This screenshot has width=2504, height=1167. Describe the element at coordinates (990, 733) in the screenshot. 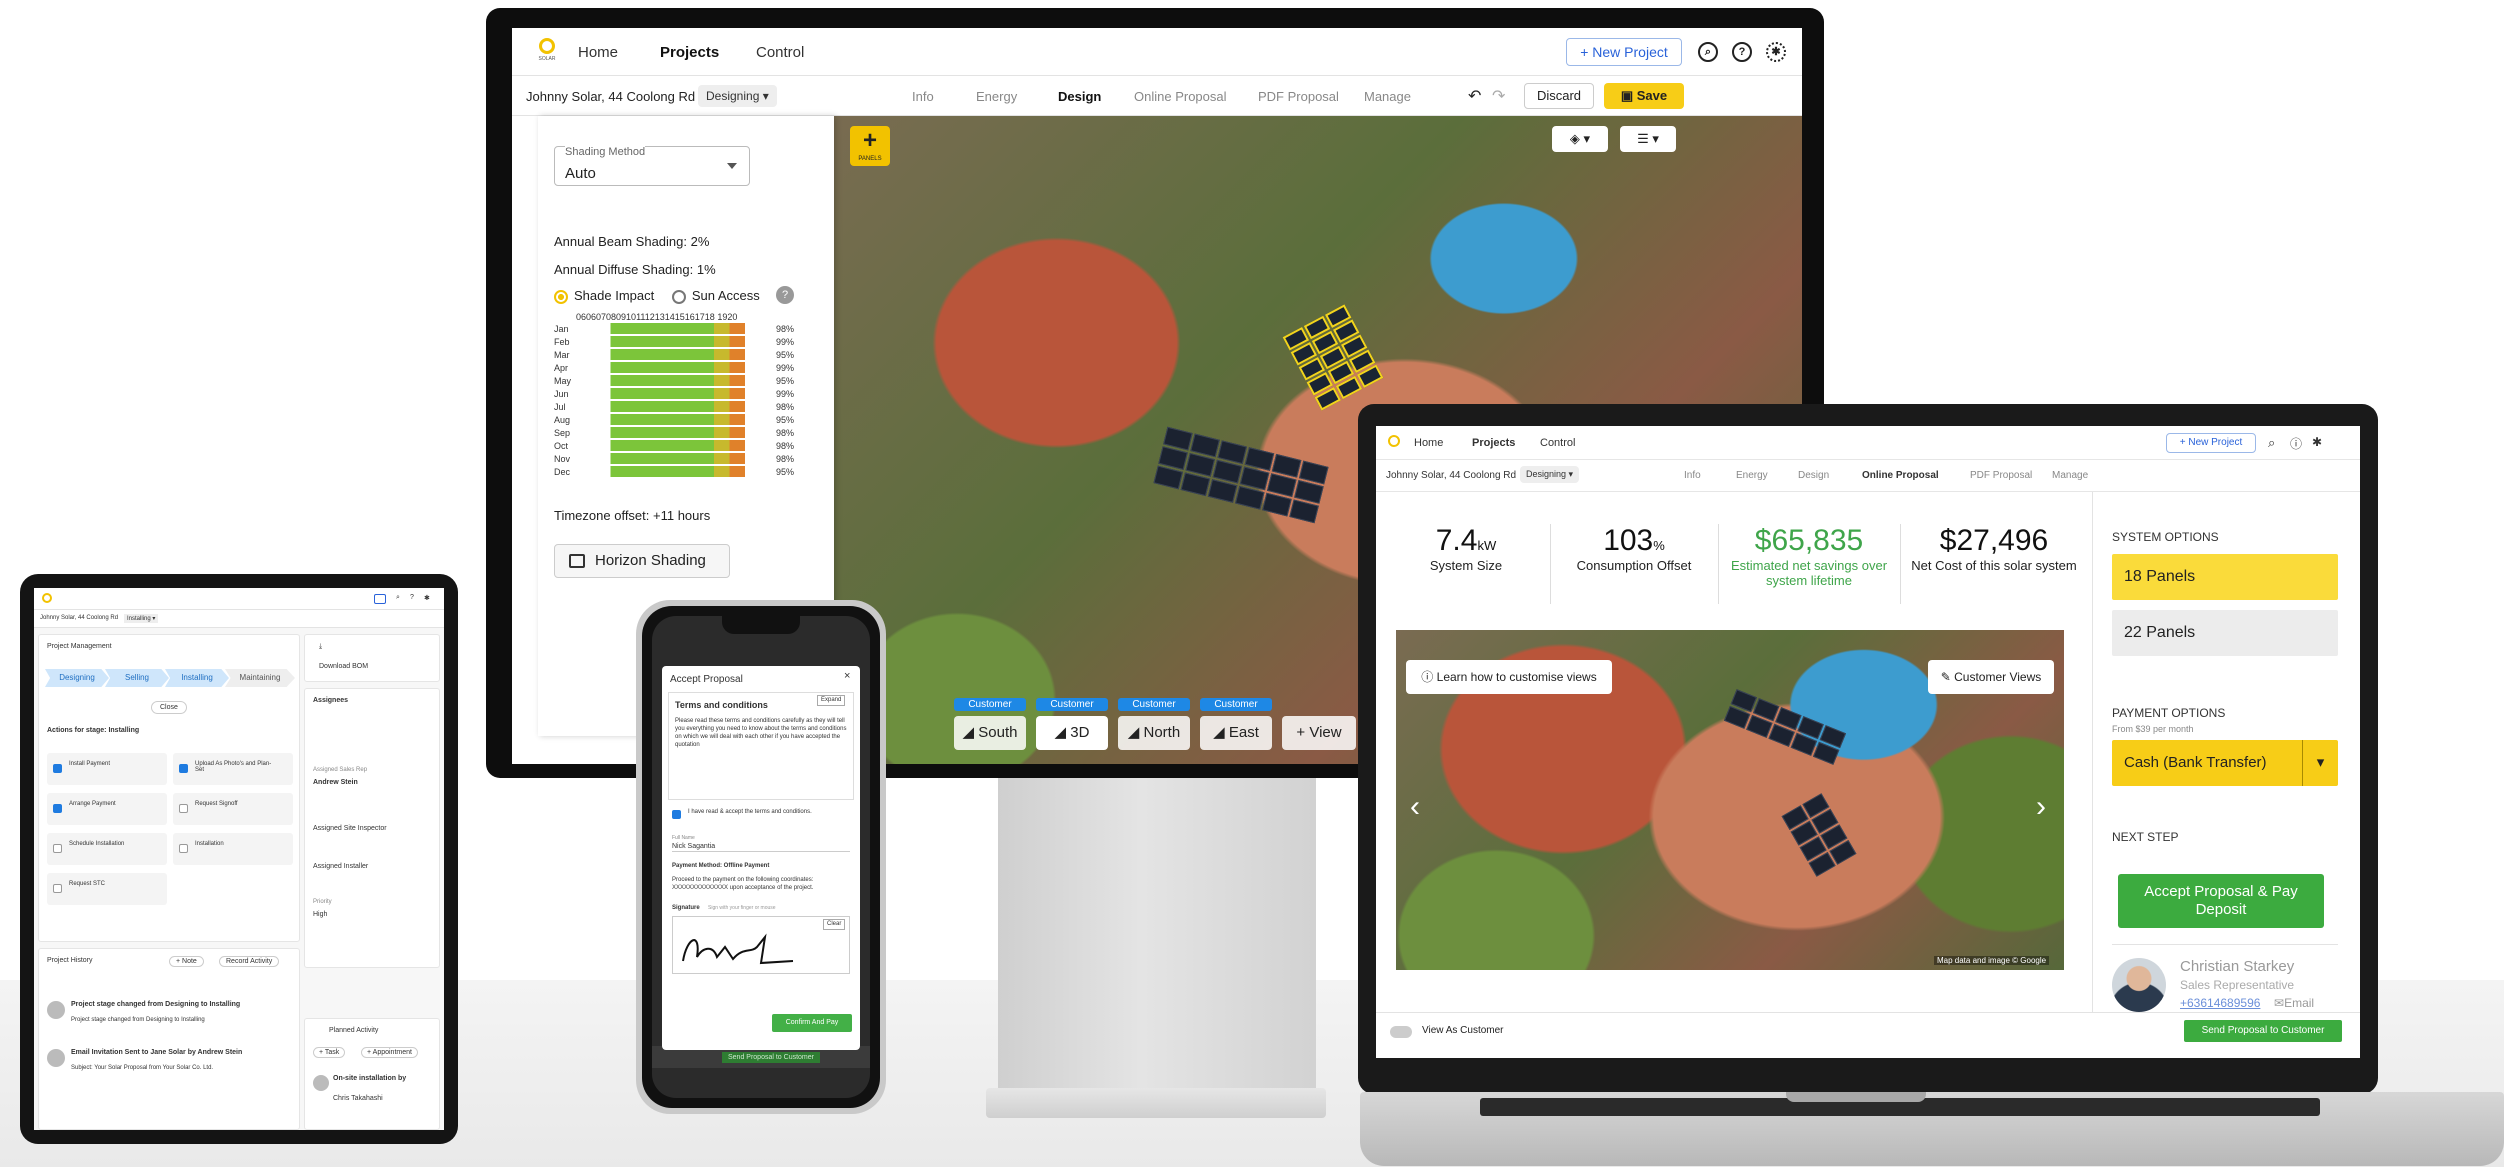

I see `view-south-button: ◢ South` at that location.